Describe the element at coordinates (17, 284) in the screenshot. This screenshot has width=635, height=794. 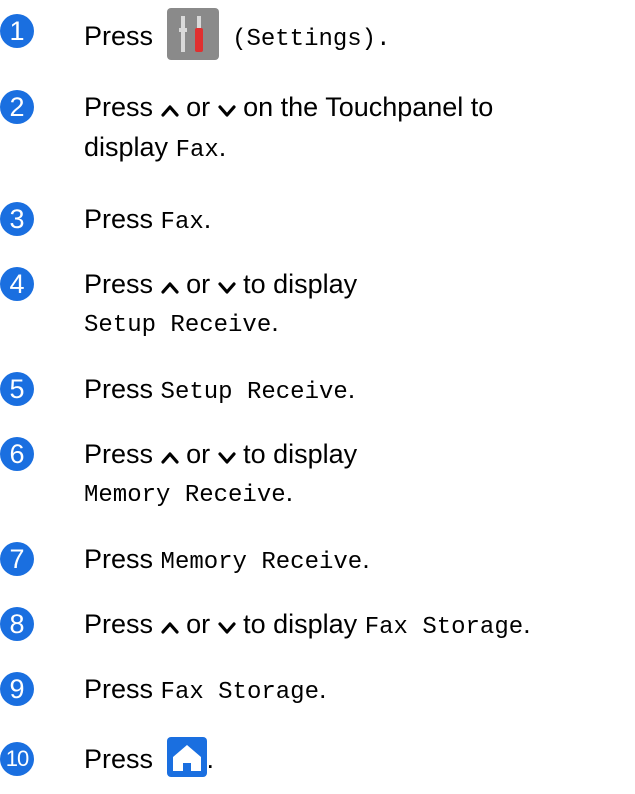
I see `step-number-badge: 4` at that location.